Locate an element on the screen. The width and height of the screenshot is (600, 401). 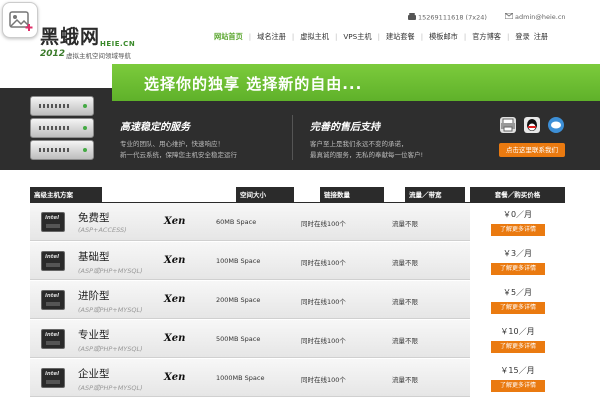
logo-year: 2012 is located at coordinates (53, 54).